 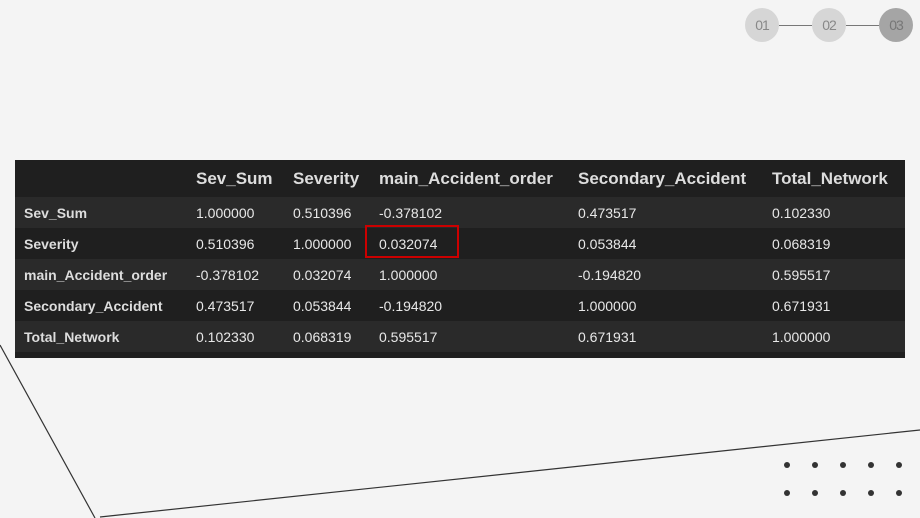 I want to click on column-header: main_Accident_order, so click(x=466, y=178).